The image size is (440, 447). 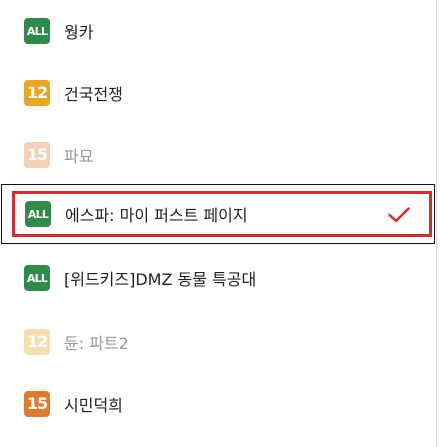 I want to click on movie-item-wonka: ALL 웡카, so click(x=218, y=31).